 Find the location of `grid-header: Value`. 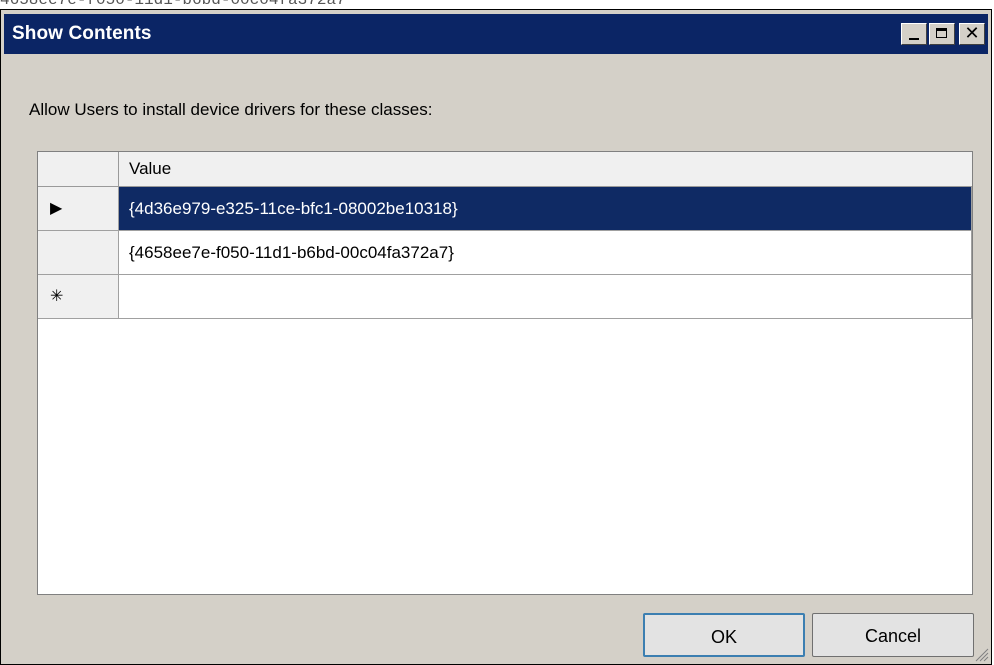

grid-header: Value is located at coordinates (505, 169).